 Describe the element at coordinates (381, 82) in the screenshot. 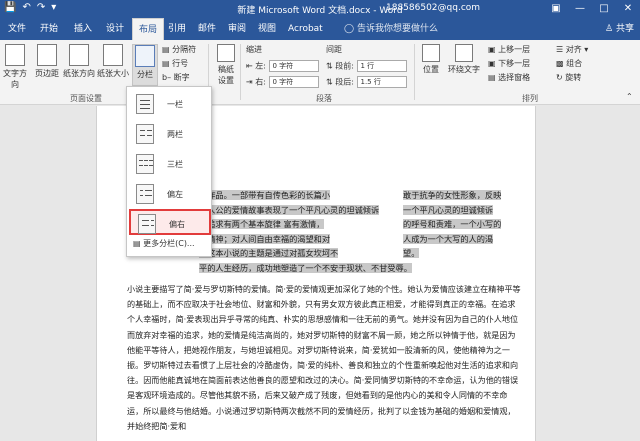

I see `spacing-after-input: 1.5 行` at that location.